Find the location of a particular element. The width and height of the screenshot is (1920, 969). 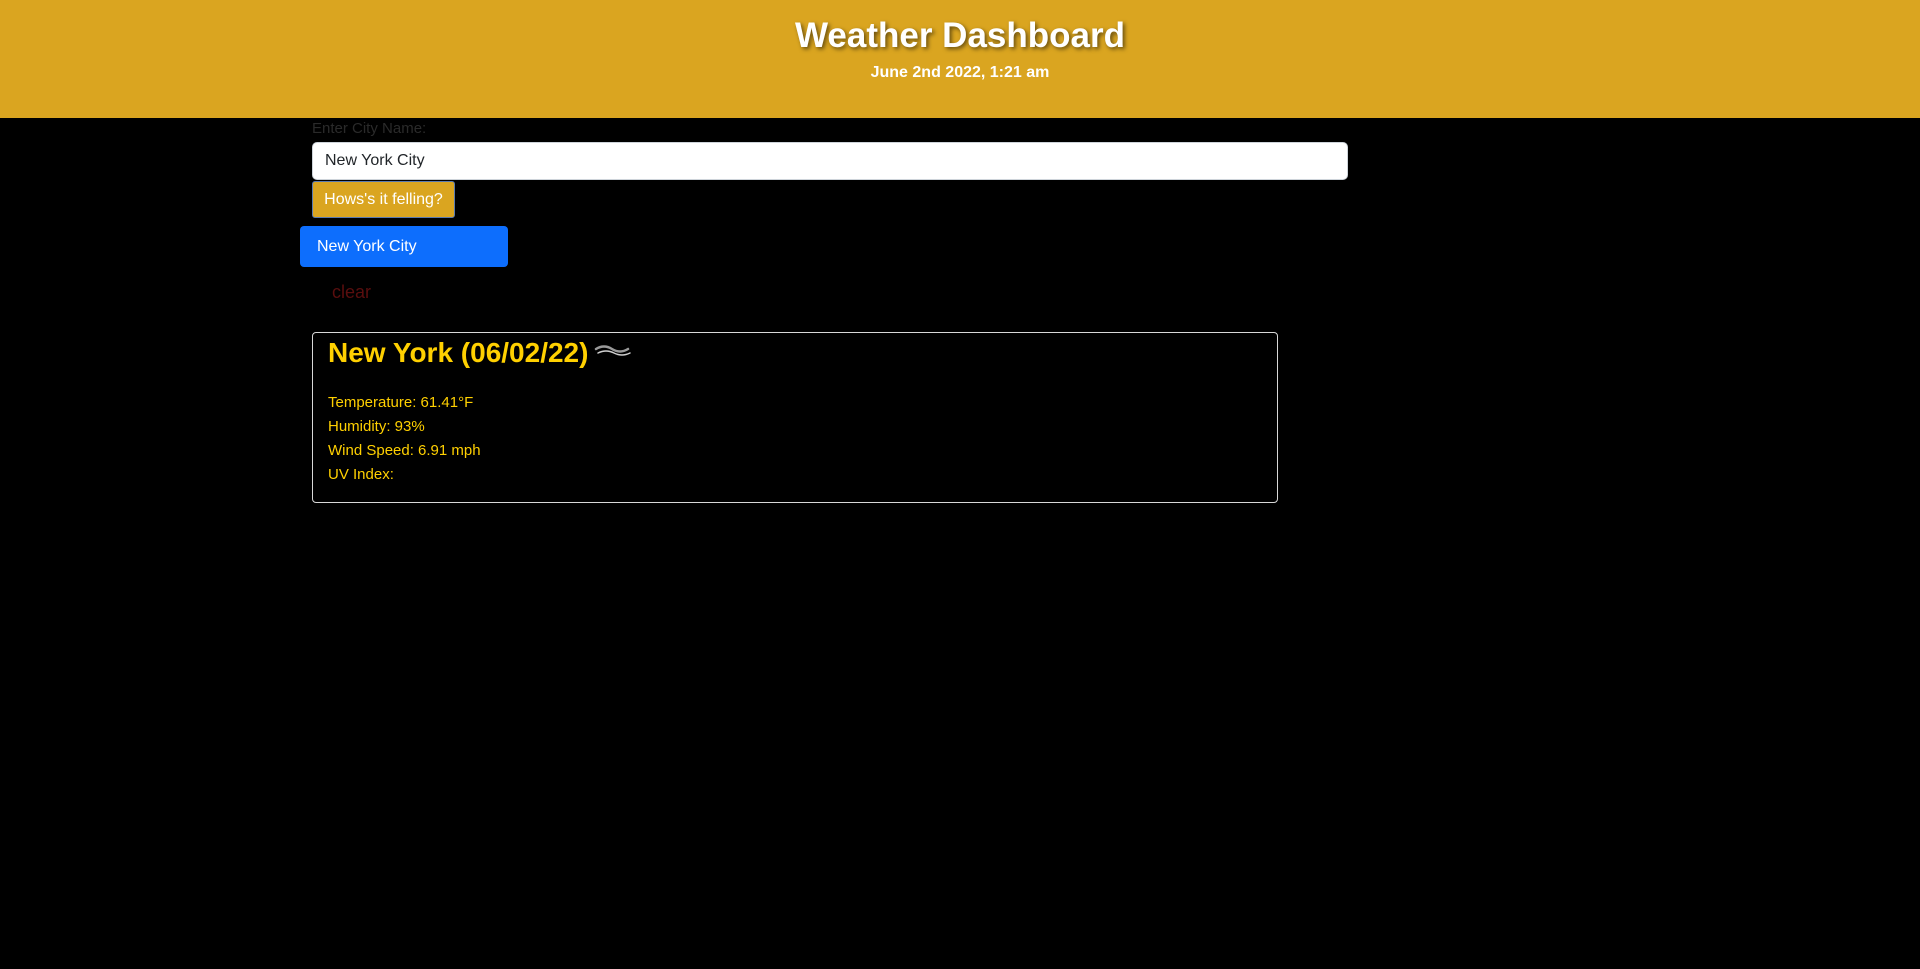

temperature-stat: Temperature: 61.41°F is located at coordinates (401, 402).